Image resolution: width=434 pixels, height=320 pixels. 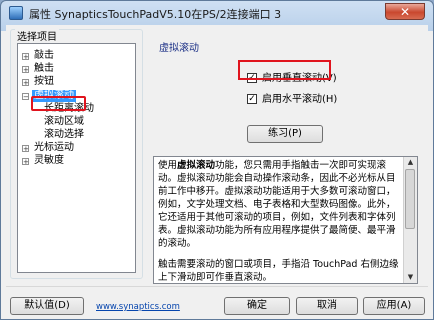 What do you see at coordinates (327, 306) in the screenshot?
I see `cancel-button: 取消` at bounding box center [327, 306].